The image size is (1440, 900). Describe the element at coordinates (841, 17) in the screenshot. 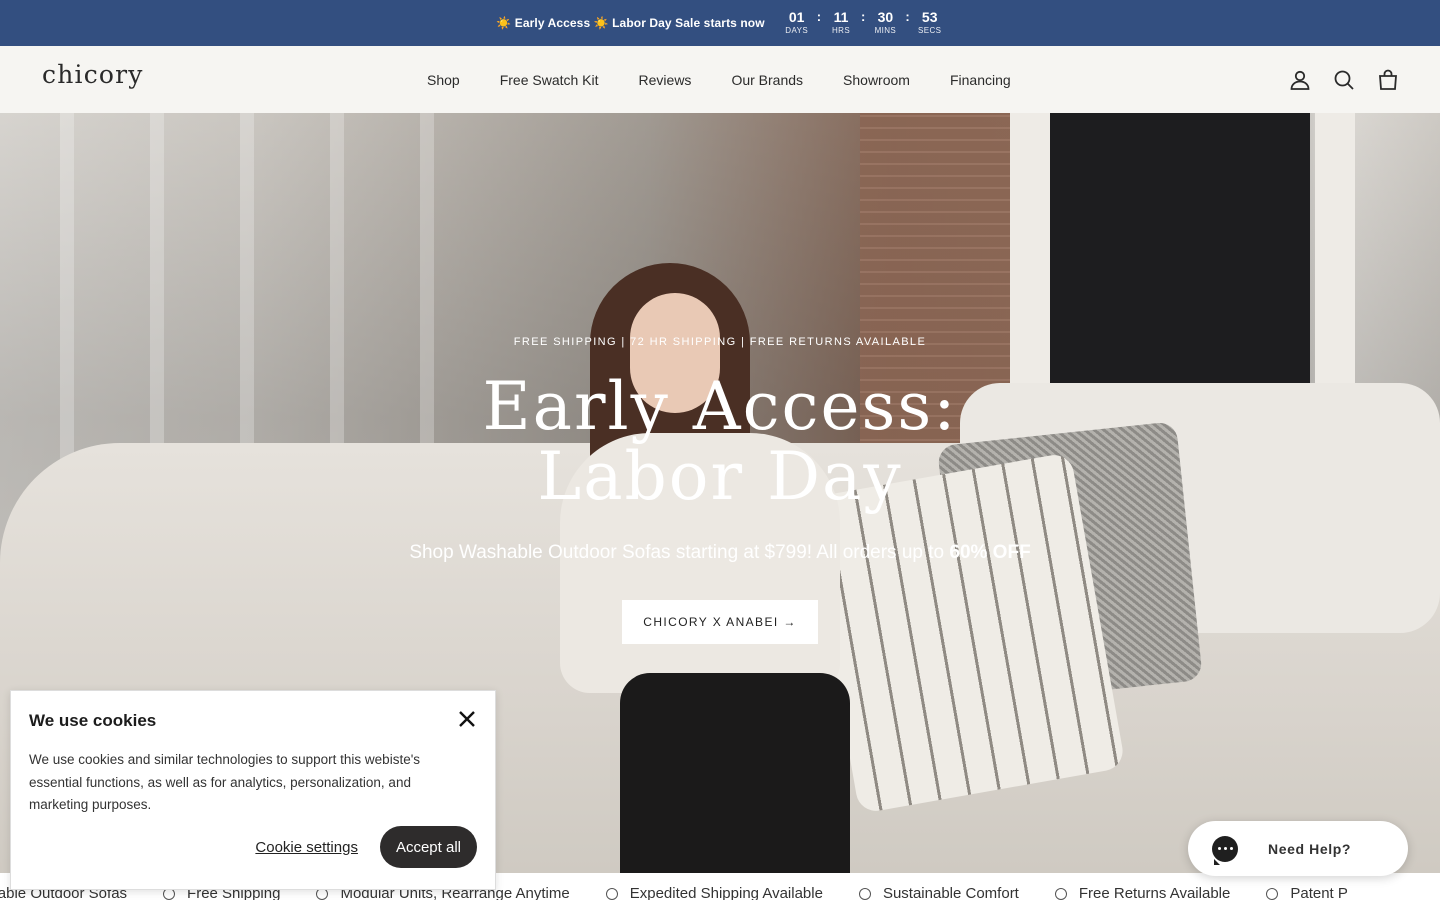

I see `countdown-value: 11` at that location.